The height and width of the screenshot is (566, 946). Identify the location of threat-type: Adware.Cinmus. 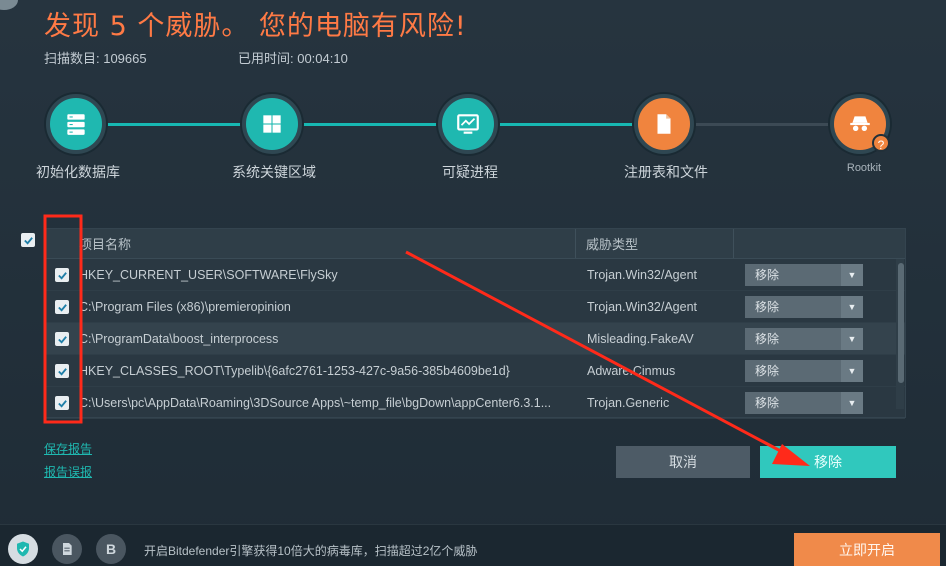
(631, 370).